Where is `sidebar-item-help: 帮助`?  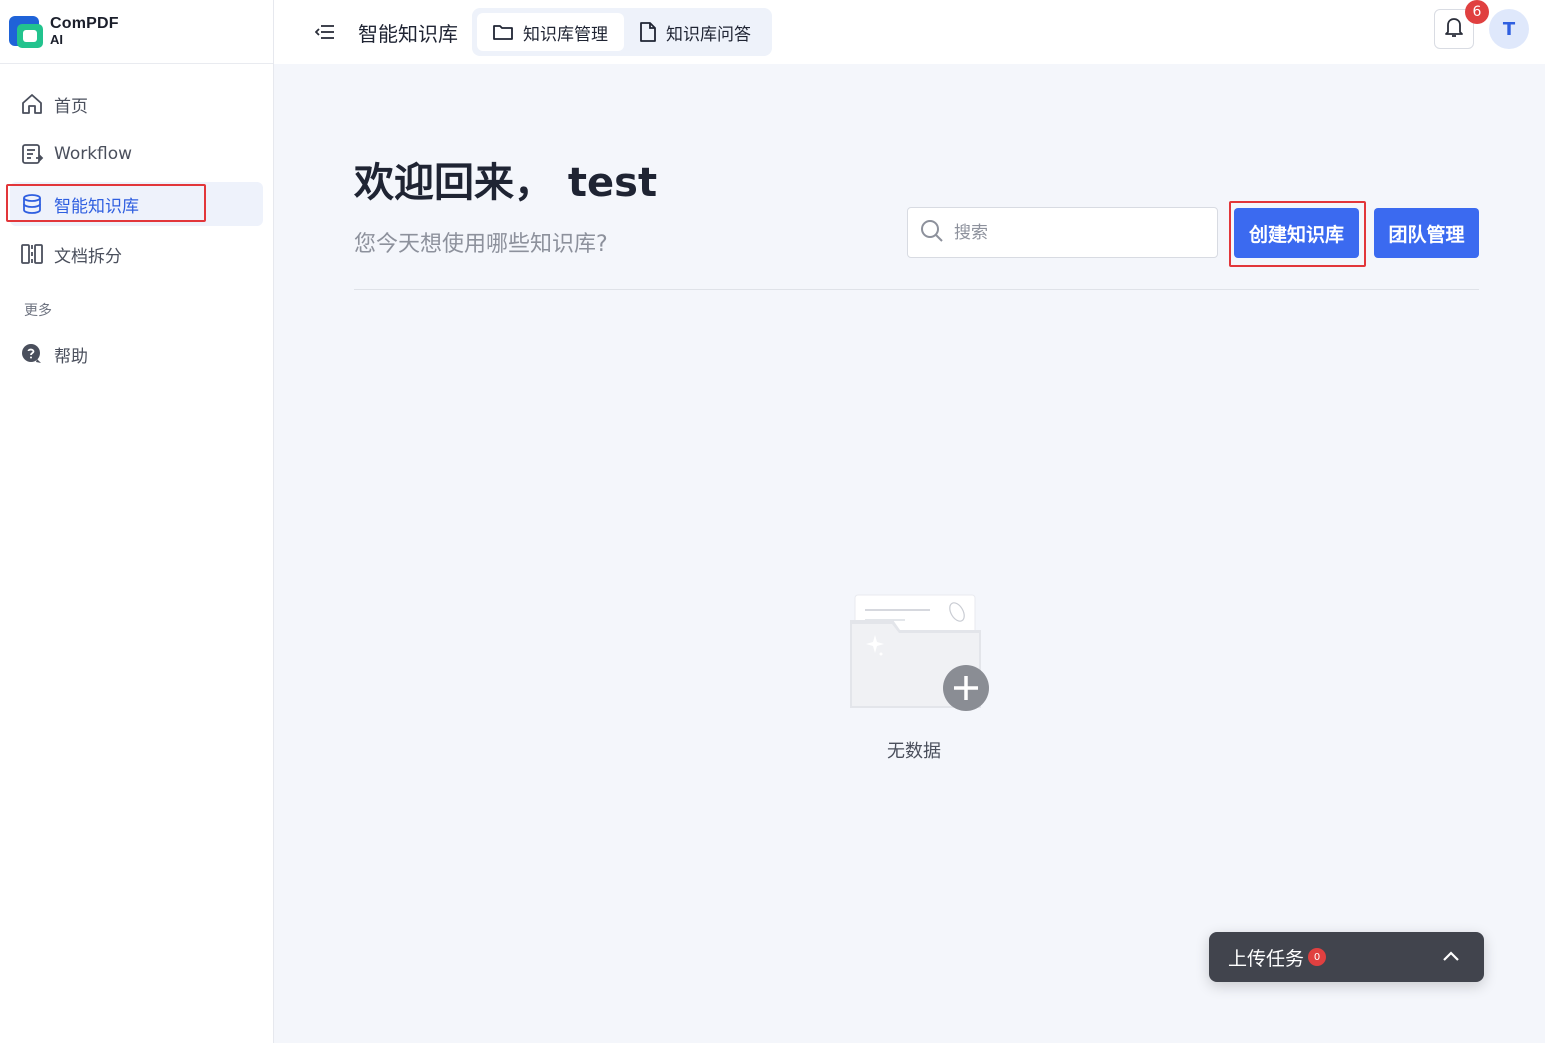
sidebar-item-help: 帮助 is located at coordinates (136, 354).